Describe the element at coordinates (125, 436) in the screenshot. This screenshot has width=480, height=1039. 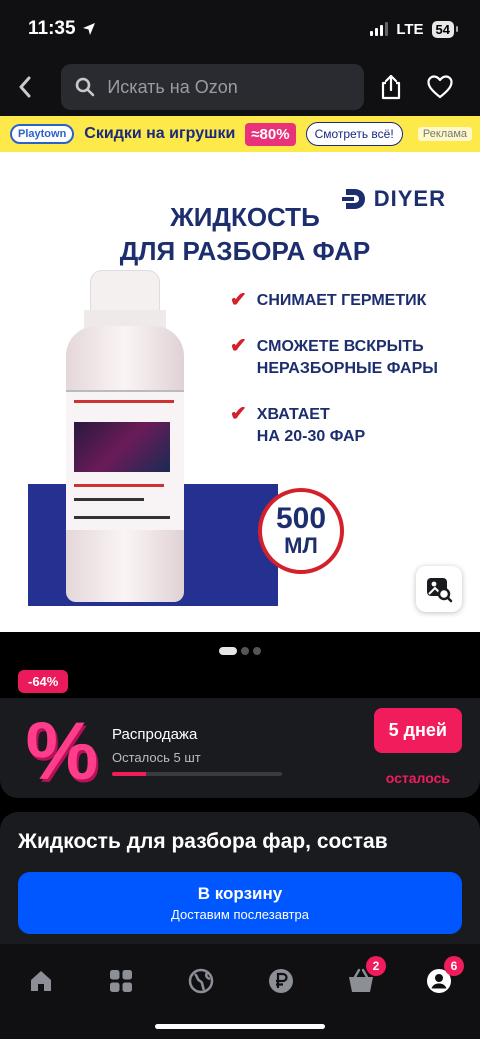
I see `product-bottle` at that location.